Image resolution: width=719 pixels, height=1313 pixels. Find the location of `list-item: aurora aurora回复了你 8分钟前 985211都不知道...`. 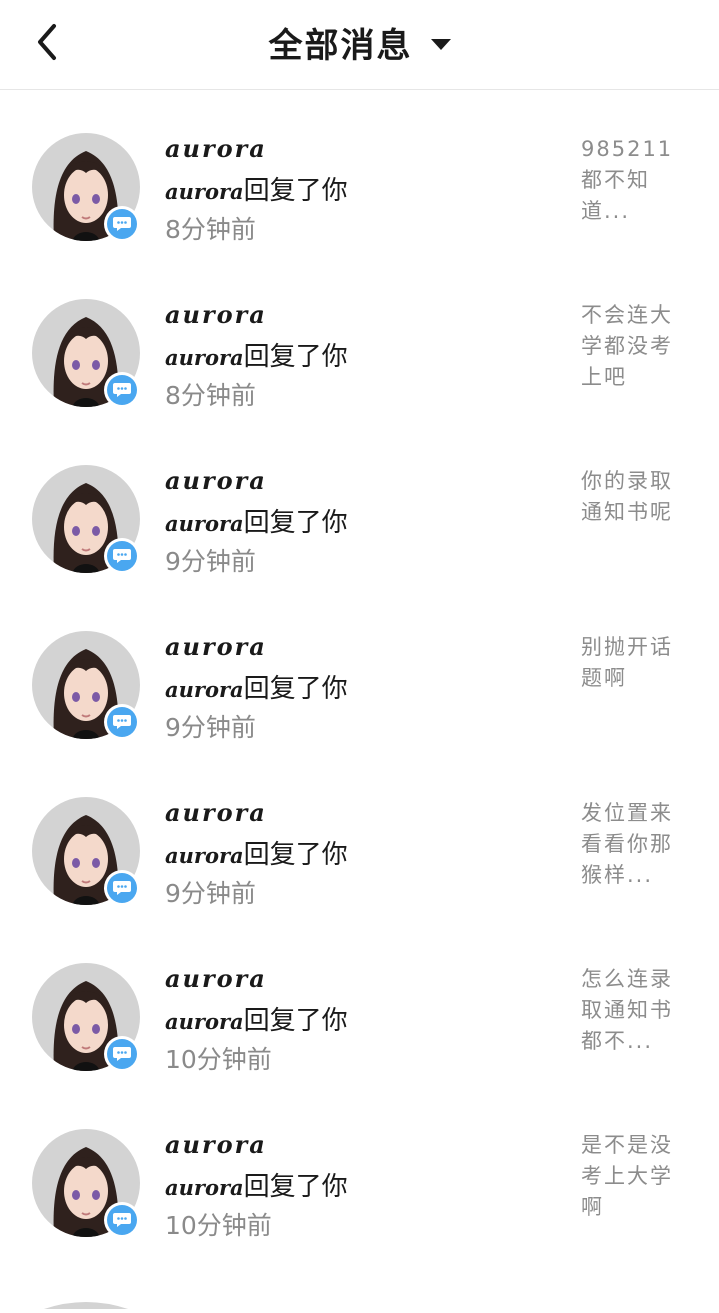

list-item: aurora aurora回复了你 8分钟前 985211都不知道... is located at coordinates (359, 173).